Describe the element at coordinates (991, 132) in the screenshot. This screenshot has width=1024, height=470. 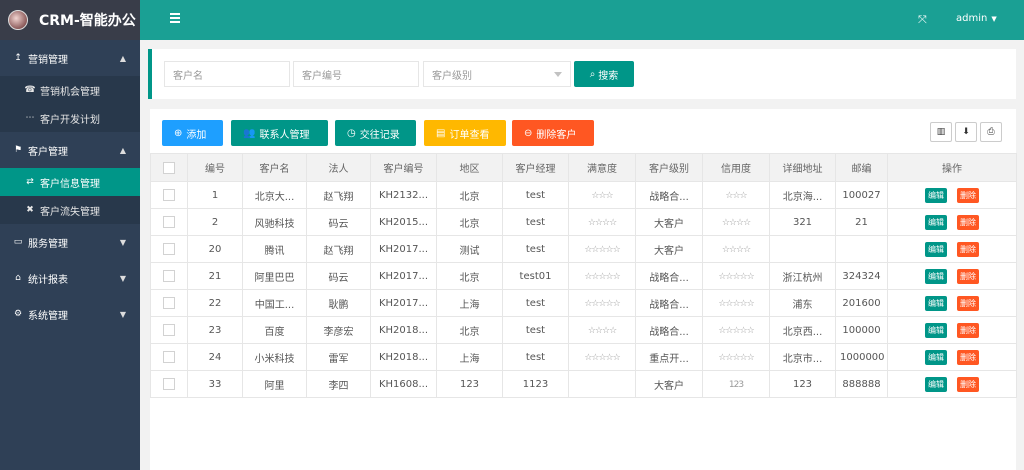
I see `print-icon: ⎙` at that location.